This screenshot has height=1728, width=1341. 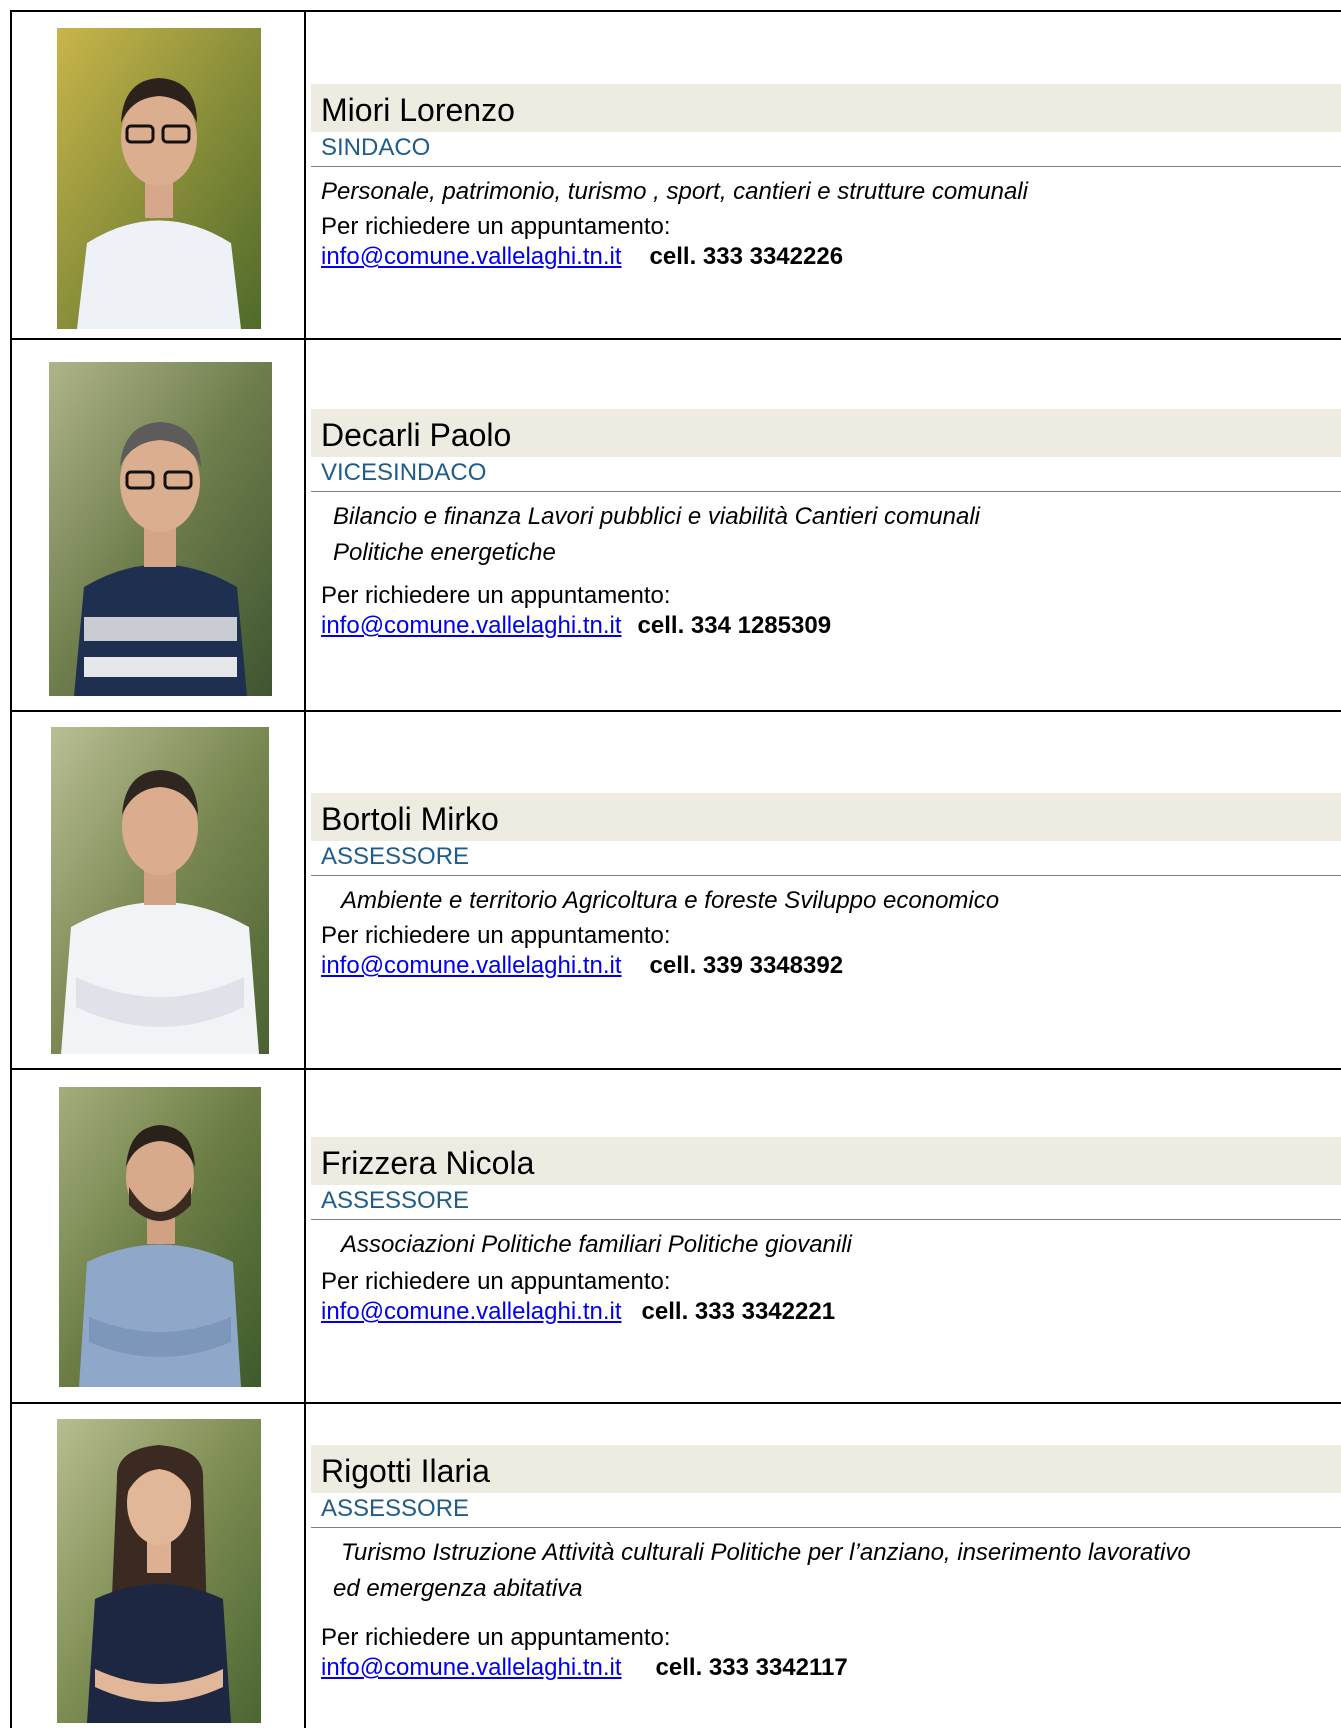 What do you see at coordinates (746, 256) in the screenshot?
I see `phone-number: cell. 333 3342226` at bounding box center [746, 256].